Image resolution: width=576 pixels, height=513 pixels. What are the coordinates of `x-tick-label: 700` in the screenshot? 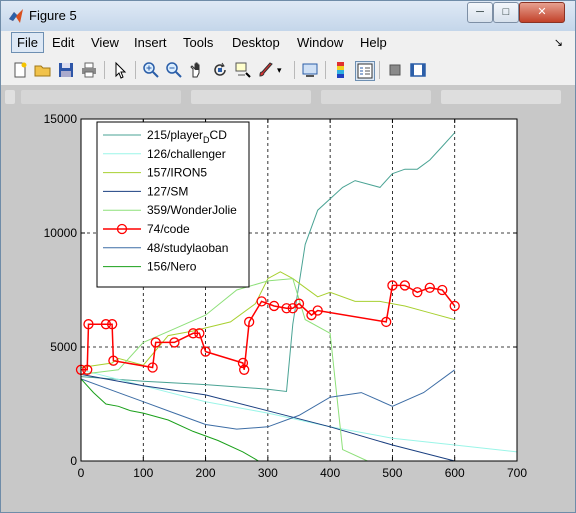 It's located at (517, 473).